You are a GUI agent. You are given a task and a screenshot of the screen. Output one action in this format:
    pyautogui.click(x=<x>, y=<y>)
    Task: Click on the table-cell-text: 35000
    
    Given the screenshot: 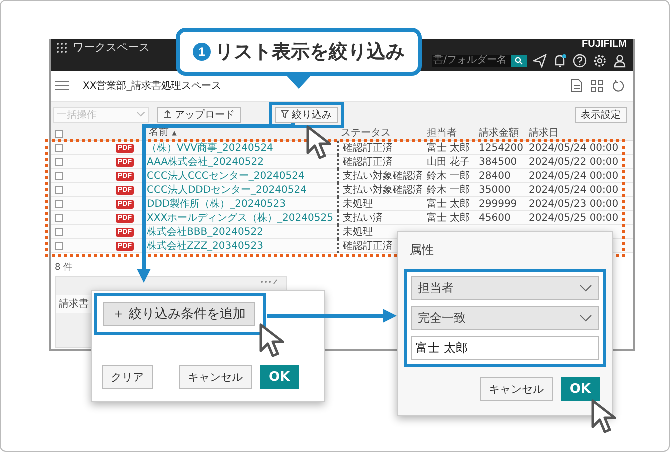 What is the action you would take?
    pyautogui.click(x=495, y=190)
    